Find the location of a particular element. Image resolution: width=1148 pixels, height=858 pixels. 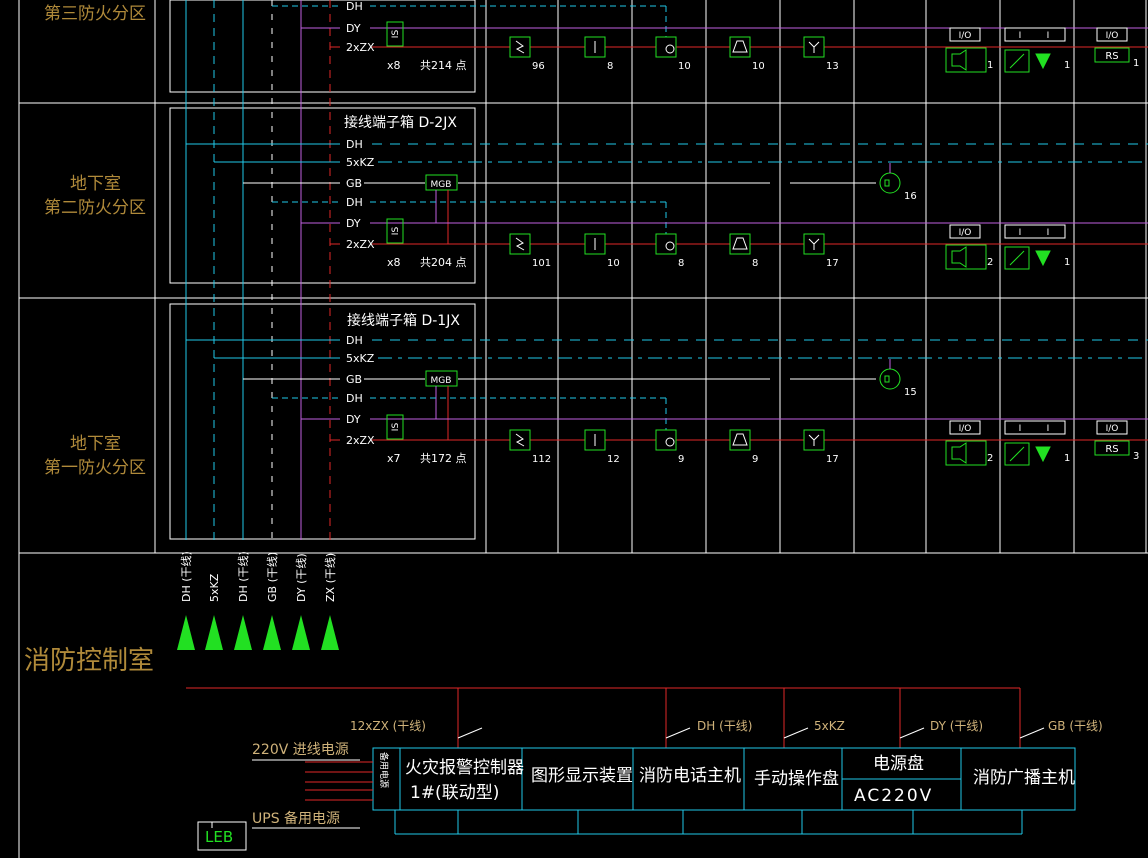

speaker-body is located at coordinates (887, 183).